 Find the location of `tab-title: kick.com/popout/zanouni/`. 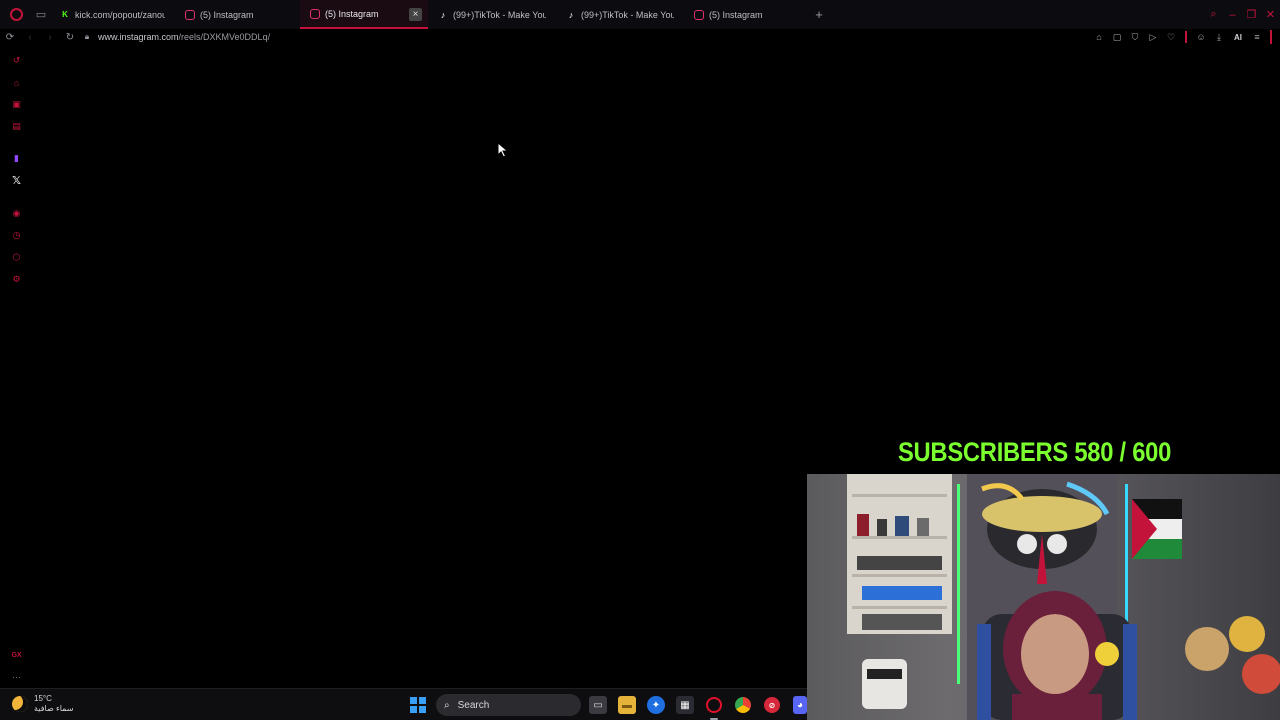

tab-title: kick.com/popout/zanouni/ is located at coordinates (120, 14).